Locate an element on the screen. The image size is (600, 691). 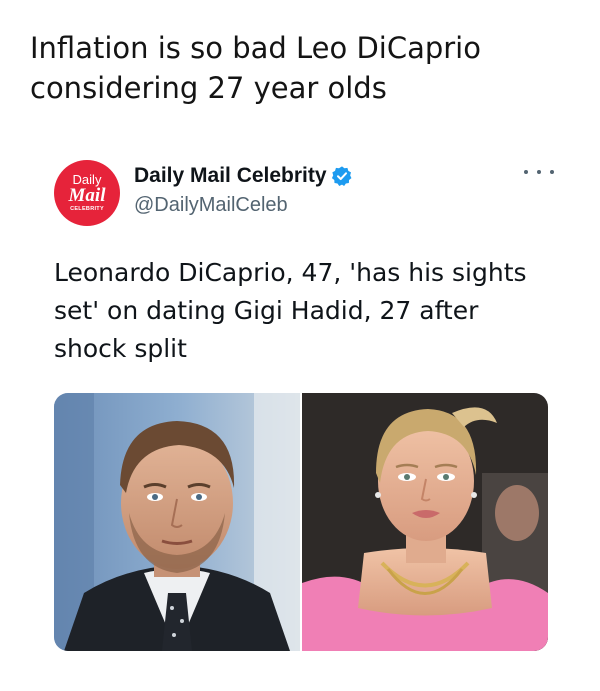
tweet-text-line: Leonardo DiCaprio, 47, 'has his sights is located at coordinates (290, 272).